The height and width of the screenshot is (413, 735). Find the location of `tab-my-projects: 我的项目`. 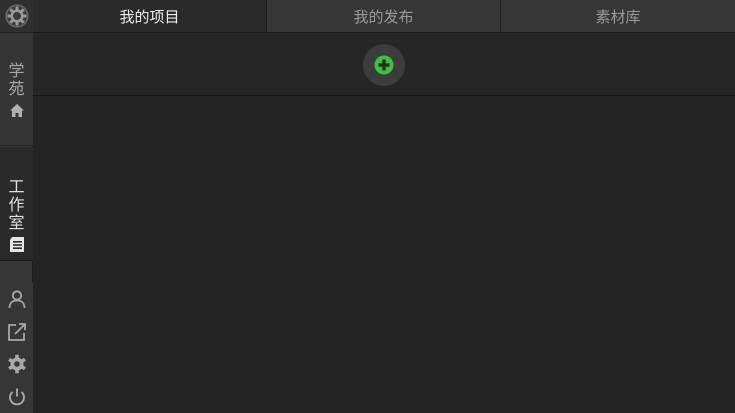

tab-my-projects: 我的项目 is located at coordinates (149, 16).